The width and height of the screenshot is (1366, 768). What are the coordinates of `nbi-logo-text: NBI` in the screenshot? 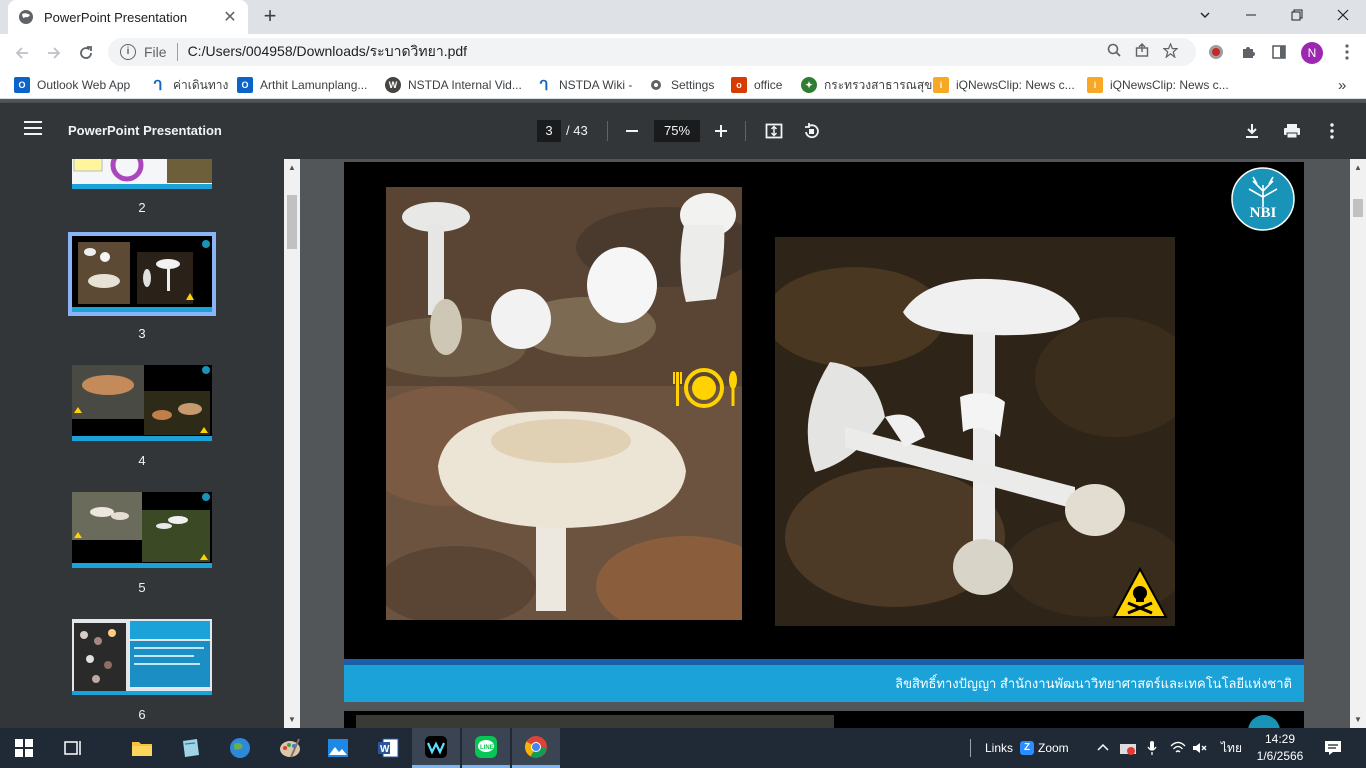 It's located at (1263, 213).